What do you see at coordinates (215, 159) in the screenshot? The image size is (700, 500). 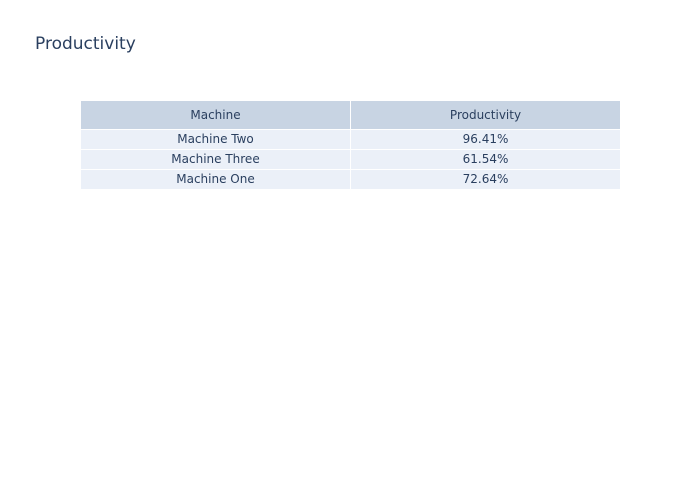 I see `table-cell-machine: Machine Three` at bounding box center [215, 159].